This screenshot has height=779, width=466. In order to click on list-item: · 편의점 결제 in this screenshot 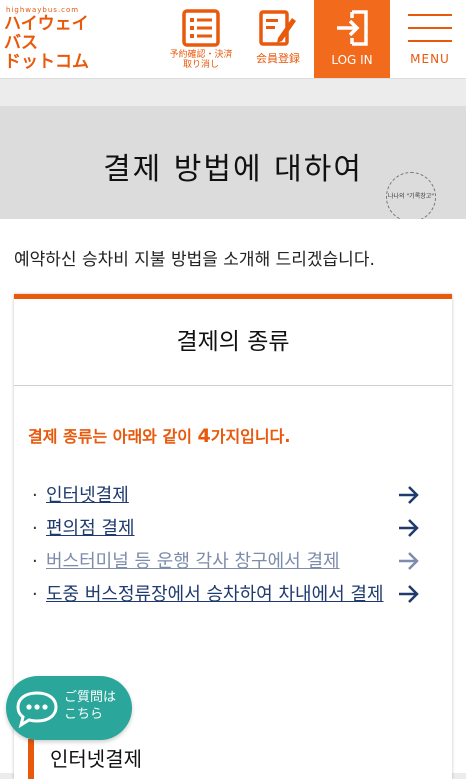, I will do `click(233, 529)`.